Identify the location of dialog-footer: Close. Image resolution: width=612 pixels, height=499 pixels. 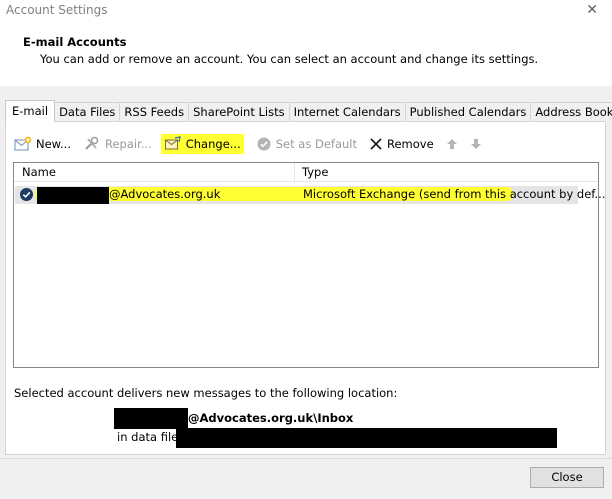
(306, 478).